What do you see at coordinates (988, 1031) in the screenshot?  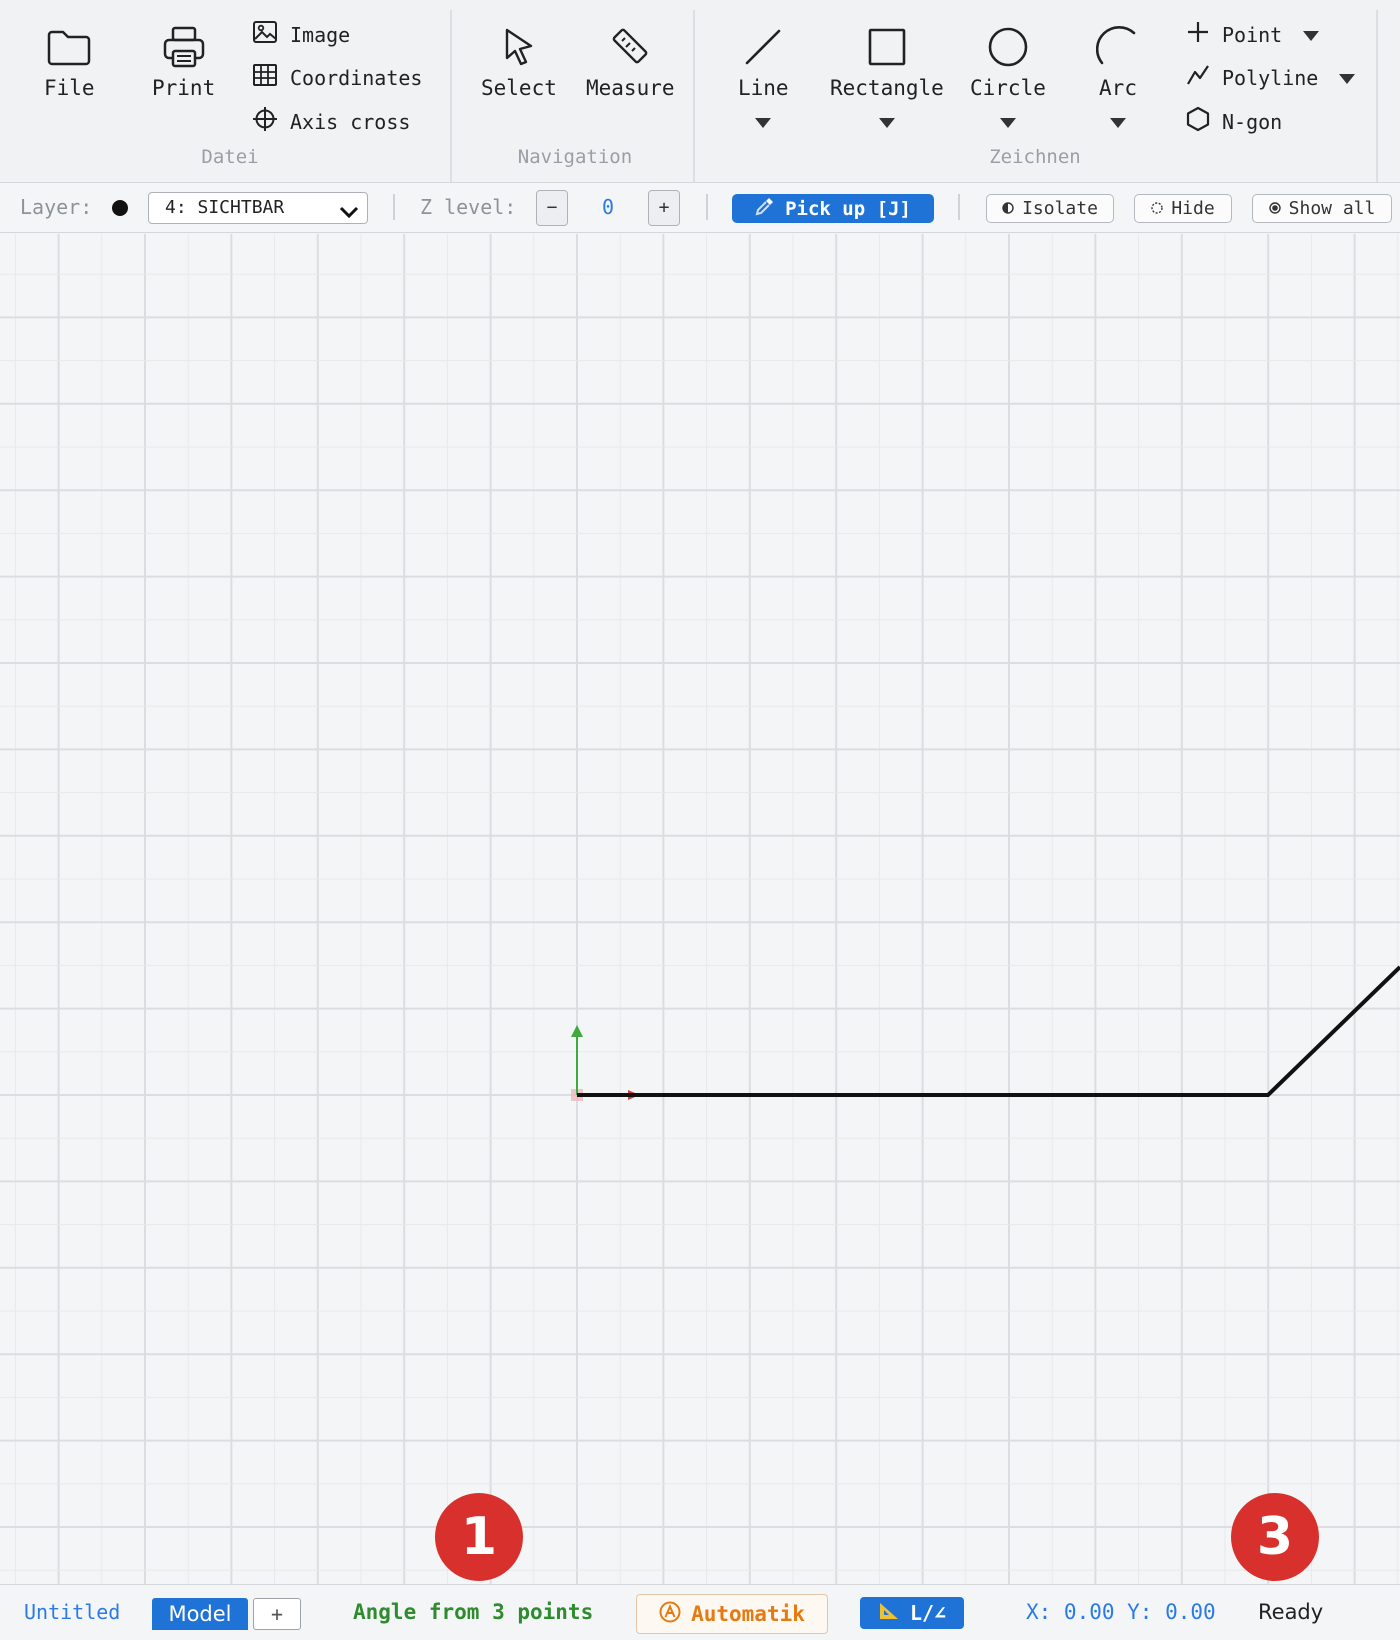 I see `drawn-polyline` at bounding box center [988, 1031].